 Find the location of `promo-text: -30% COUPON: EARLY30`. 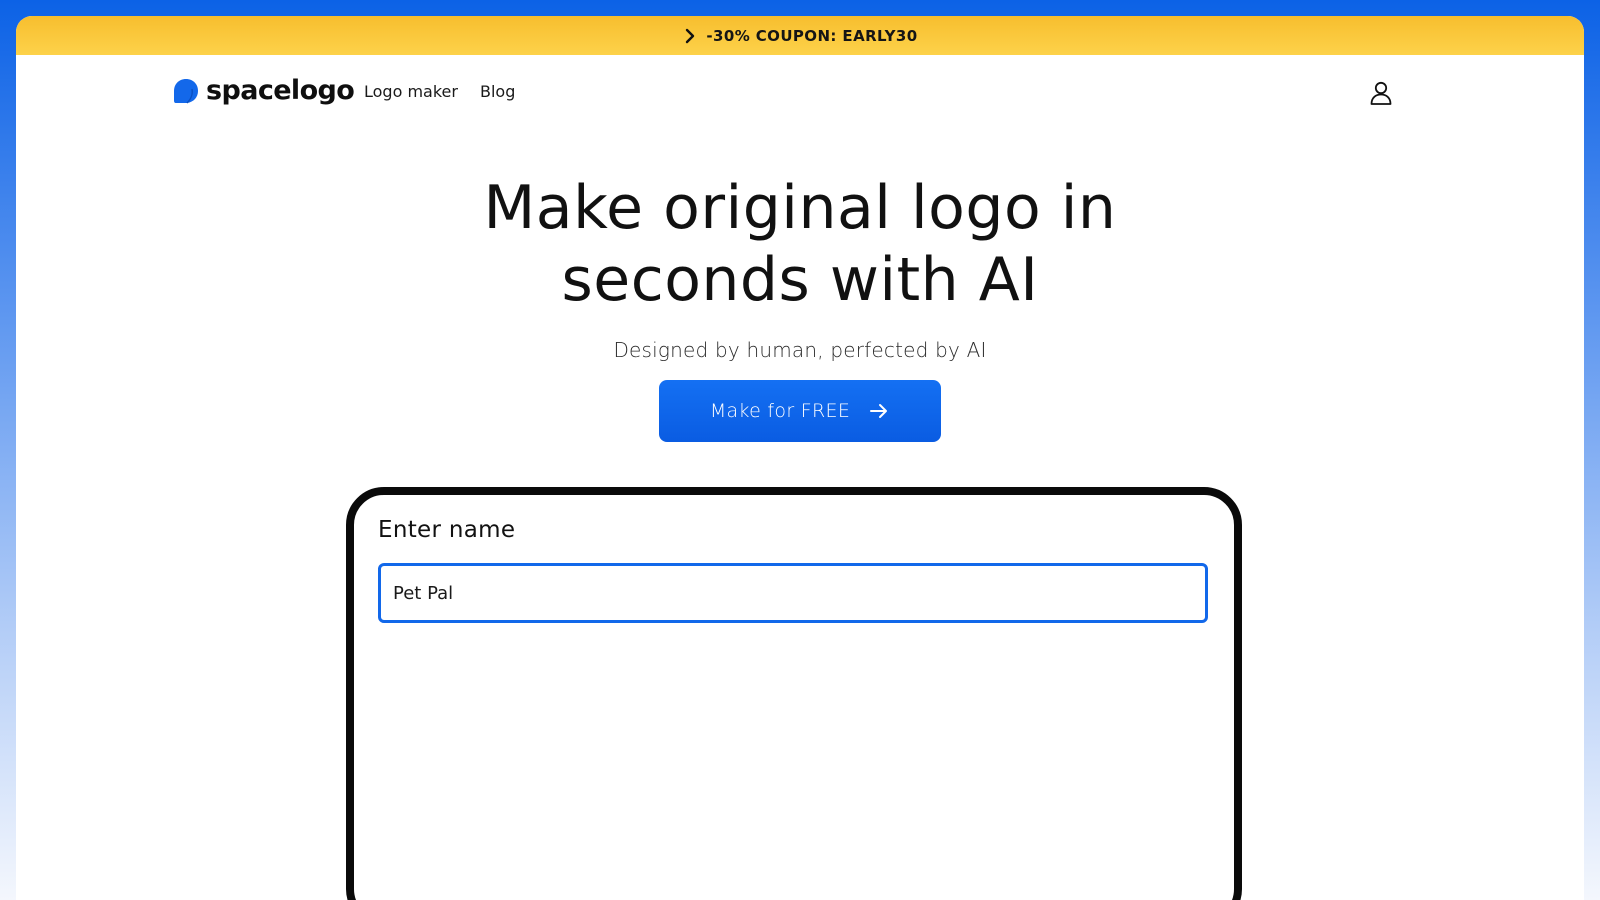

promo-text: -30% COUPON: EARLY30 is located at coordinates (812, 35).